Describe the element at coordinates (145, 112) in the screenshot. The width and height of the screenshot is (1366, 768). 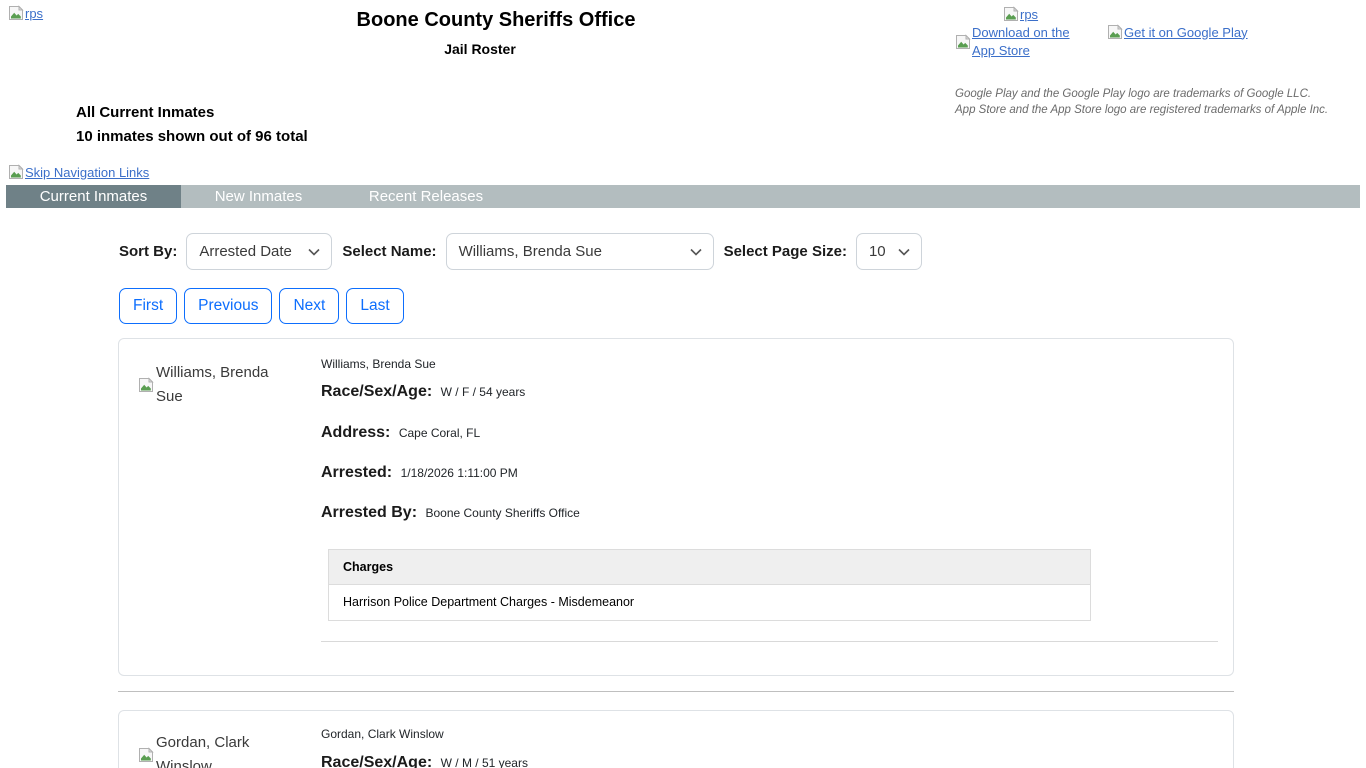
I see `roster-summary-heading: All Current Inmates` at that location.